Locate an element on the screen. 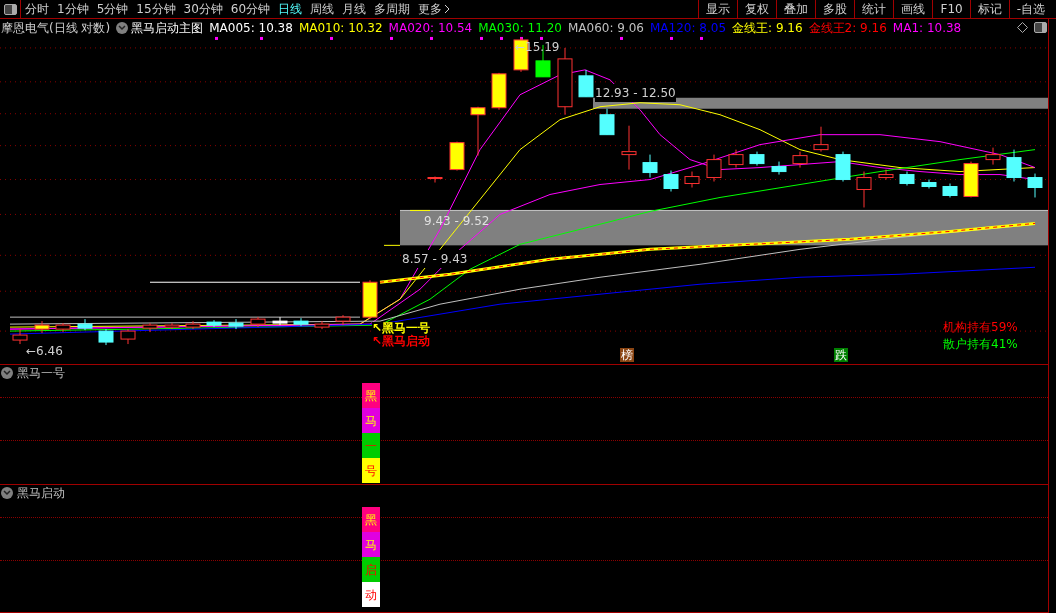 Image resolution: width=1056 pixels, height=613 pixels. series-label: MA020: 10.54 is located at coordinates (430, 28).